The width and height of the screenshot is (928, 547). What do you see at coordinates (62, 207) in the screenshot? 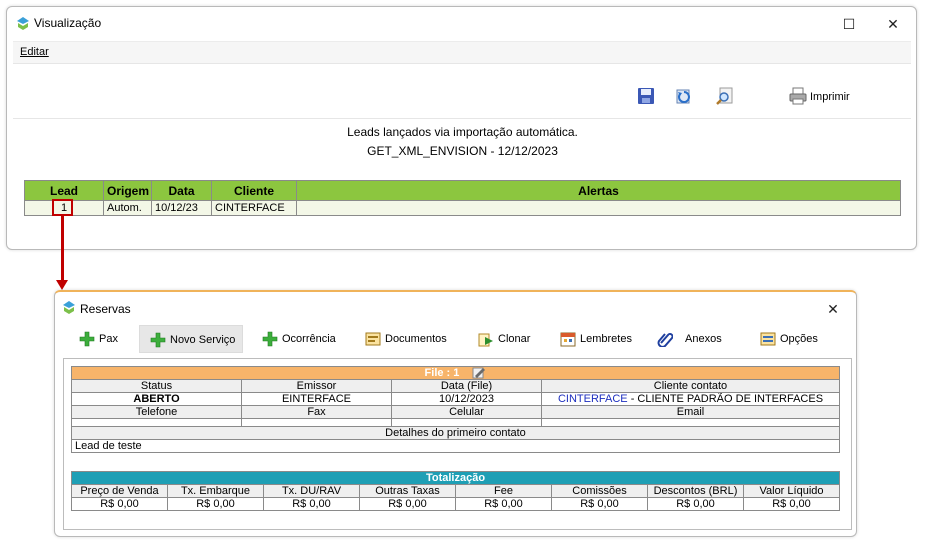
I see `lead-highlight-box` at bounding box center [62, 207].